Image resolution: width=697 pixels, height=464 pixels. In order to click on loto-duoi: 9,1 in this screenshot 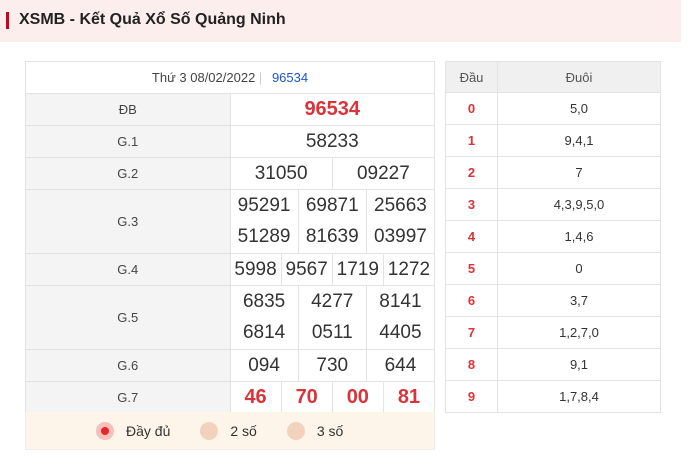, I will do `click(579, 364)`.